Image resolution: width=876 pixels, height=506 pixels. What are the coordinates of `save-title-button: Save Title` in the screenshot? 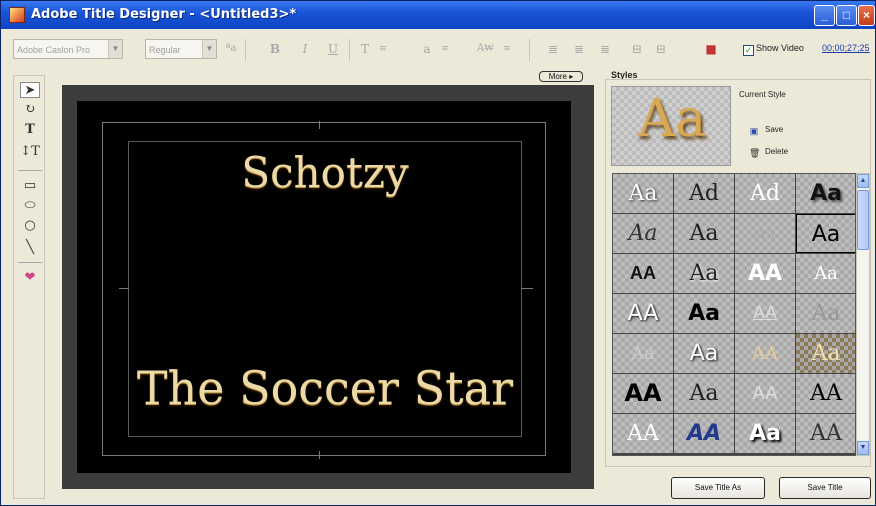 It's located at (825, 488).